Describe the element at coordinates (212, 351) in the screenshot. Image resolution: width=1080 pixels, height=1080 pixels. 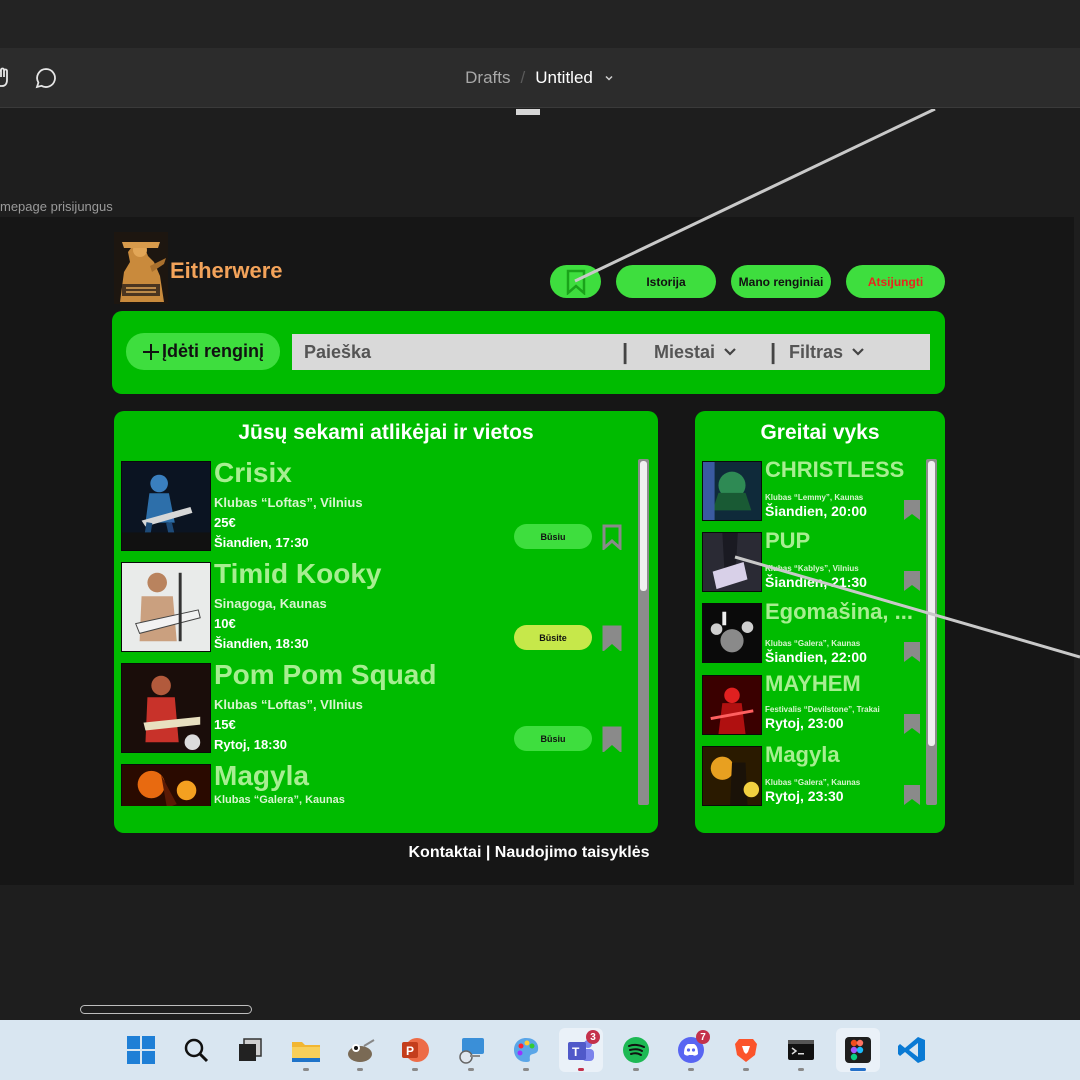
I see `add-event-label: Įdėti renginį` at that location.